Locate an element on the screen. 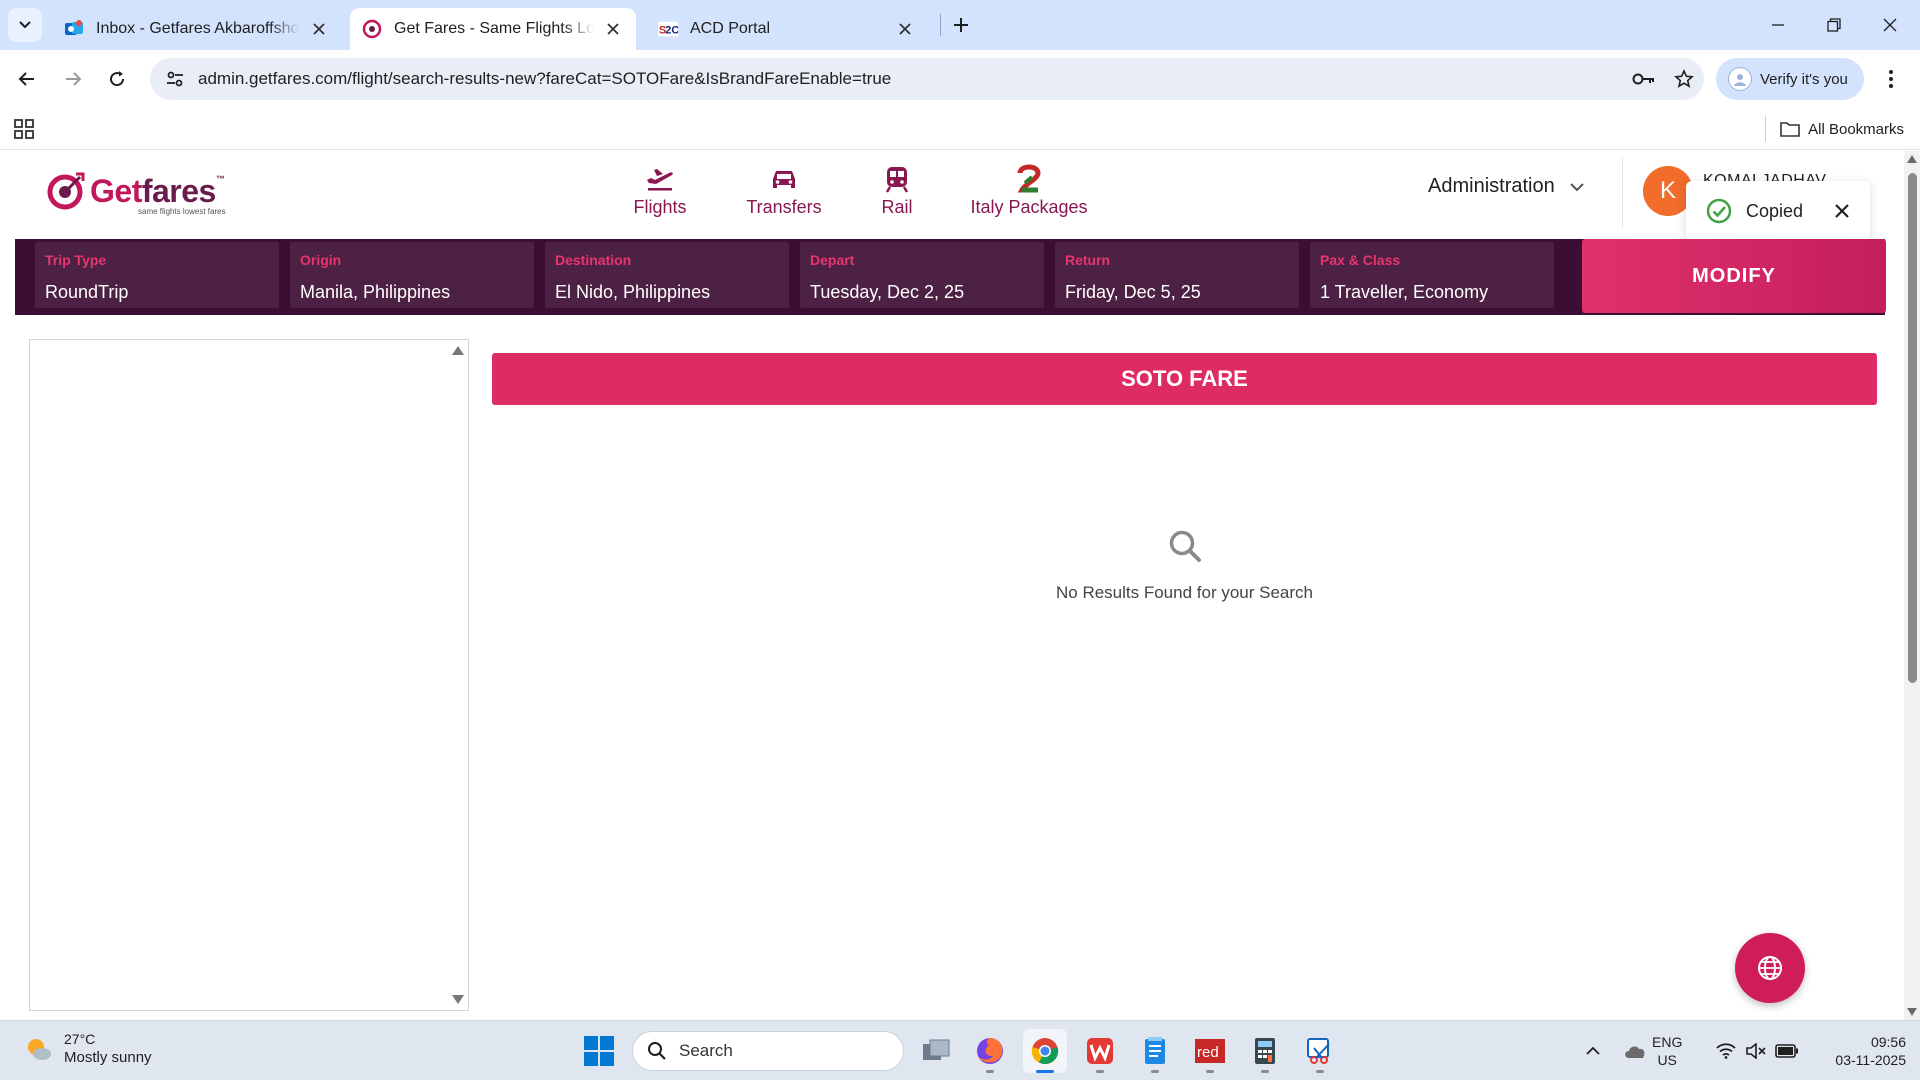  task-view-app is located at coordinates (936, 1051).